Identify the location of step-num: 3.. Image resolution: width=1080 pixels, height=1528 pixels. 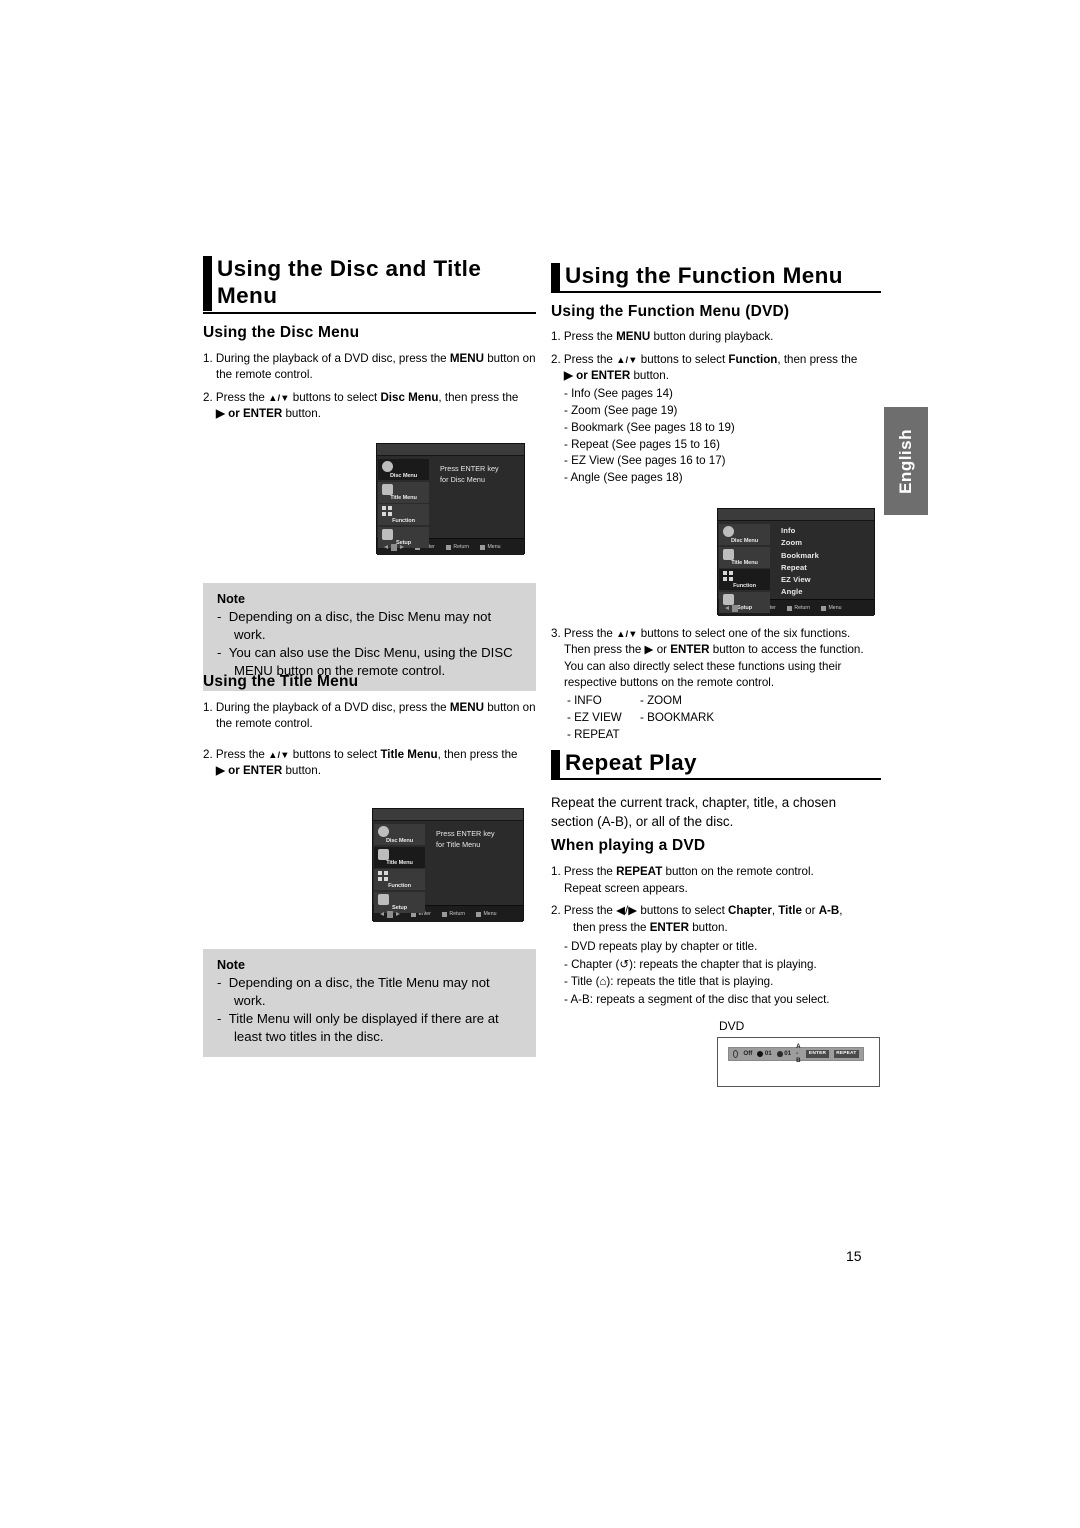
(556, 633).